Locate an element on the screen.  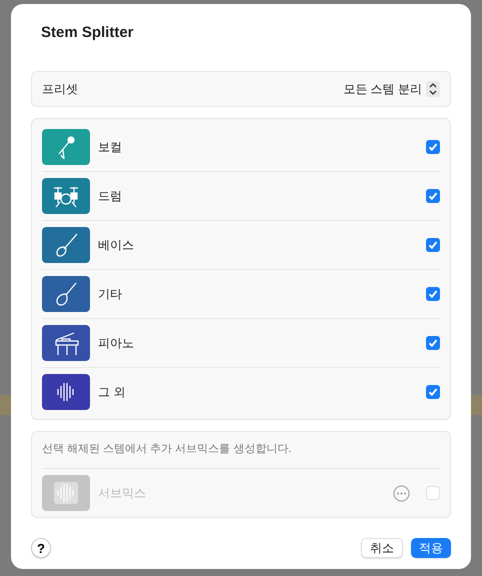
help-button: ? is located at coordinates (41, 548).